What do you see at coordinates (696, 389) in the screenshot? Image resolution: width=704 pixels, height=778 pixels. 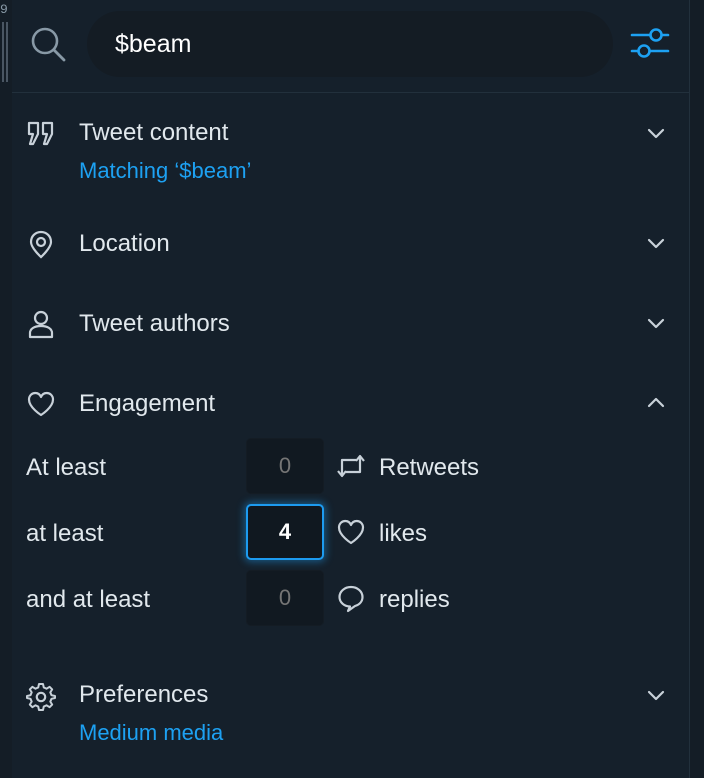 I see `panel-edge` at bounding box center [696, 389].